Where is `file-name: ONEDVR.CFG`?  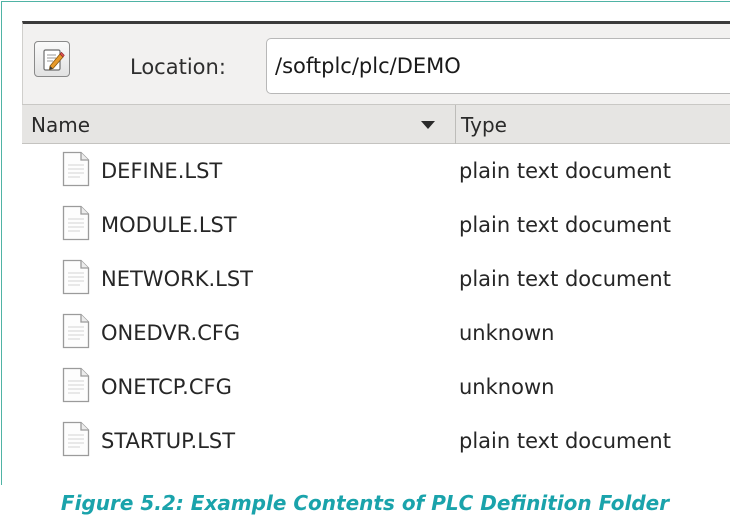
file-name: ONEDVR.CFG is located at coordinates (171, 333).